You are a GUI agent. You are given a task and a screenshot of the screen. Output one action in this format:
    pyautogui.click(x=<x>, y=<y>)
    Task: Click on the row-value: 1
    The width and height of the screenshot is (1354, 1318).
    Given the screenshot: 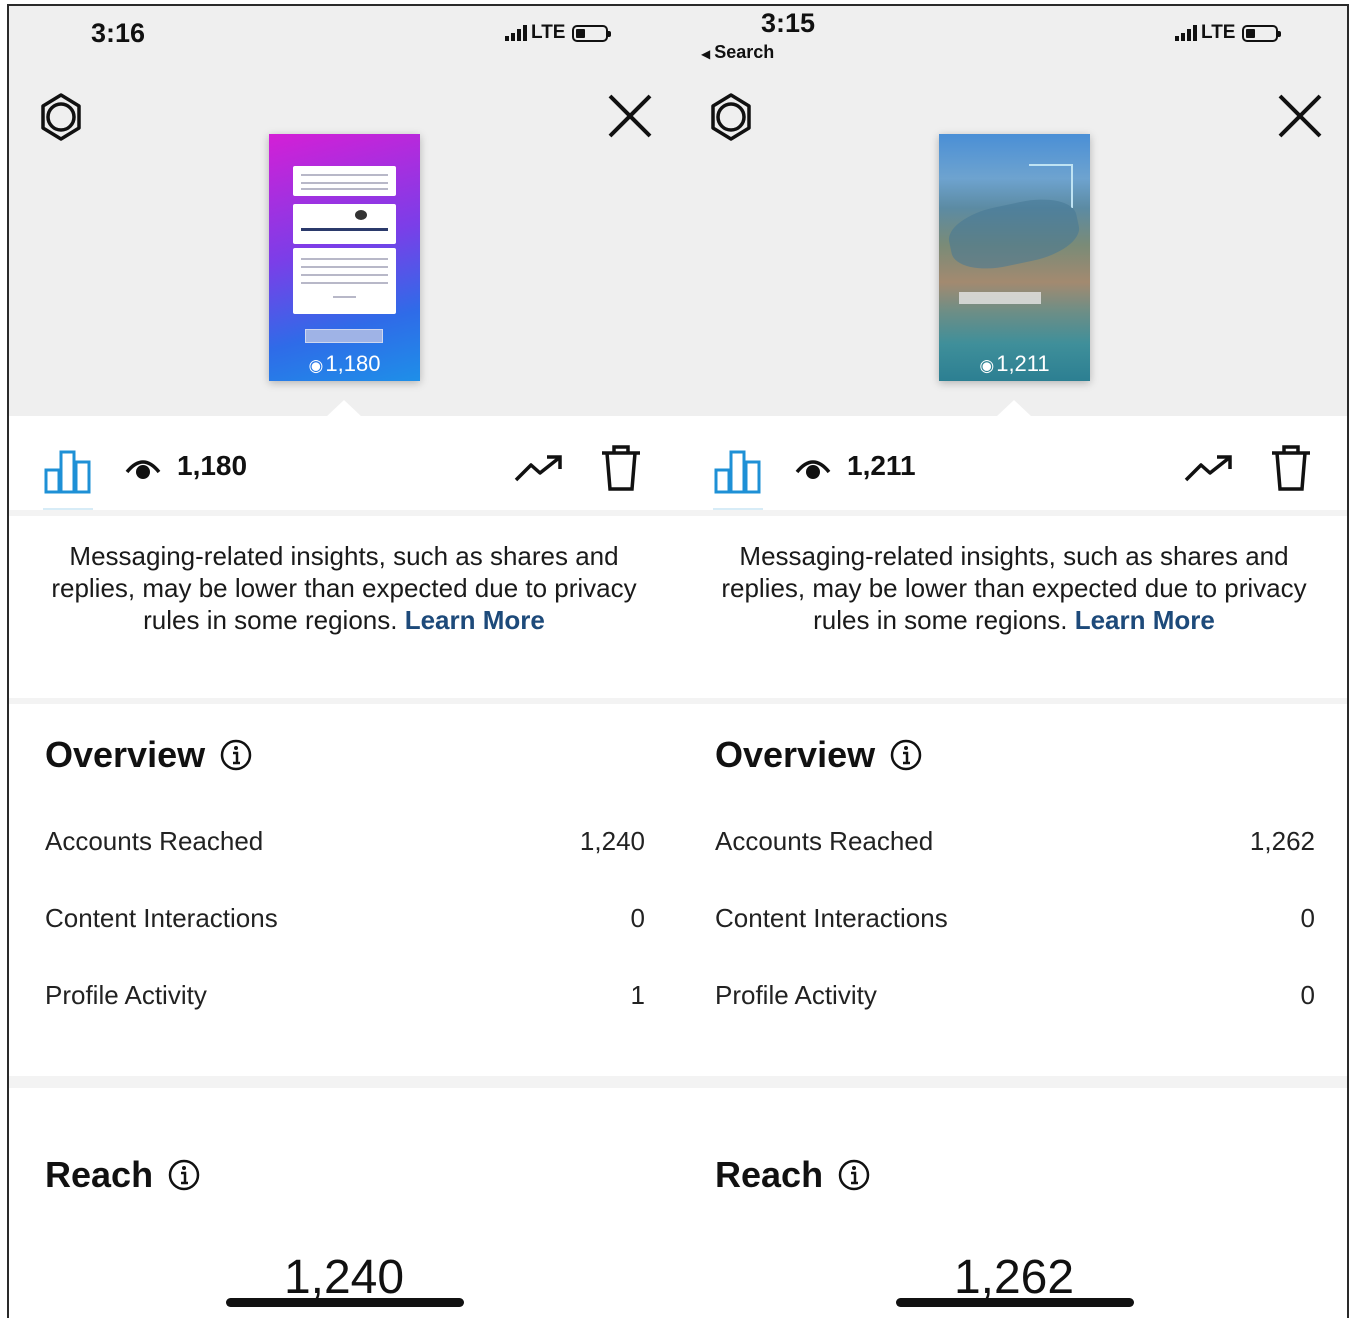 What is the action you would take?
    pyautogui.click(x=637, y=995)
    